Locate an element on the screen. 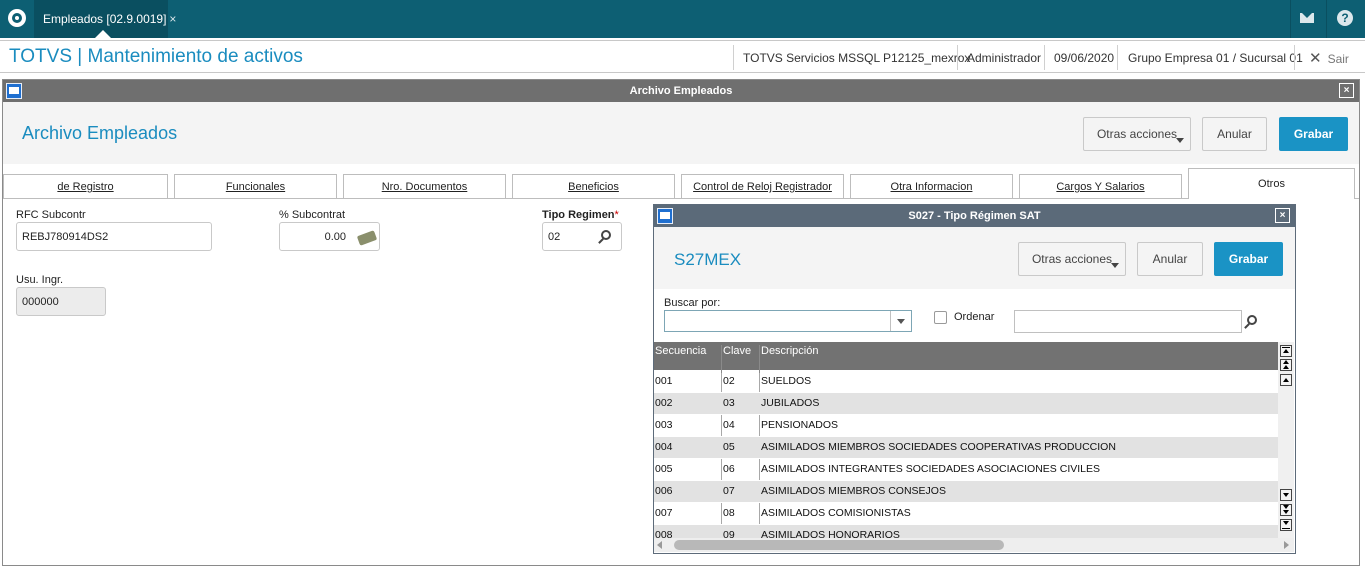 The width and height of the screenshot is (1365, 566). regimen-field: 02 is located at coordinates (582, 236).